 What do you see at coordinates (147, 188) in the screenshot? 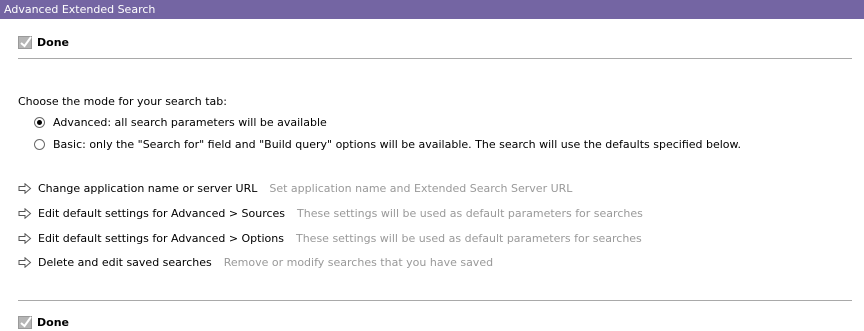
I see `link-label: Change application name or server URL` at bounding box center [147, 188].